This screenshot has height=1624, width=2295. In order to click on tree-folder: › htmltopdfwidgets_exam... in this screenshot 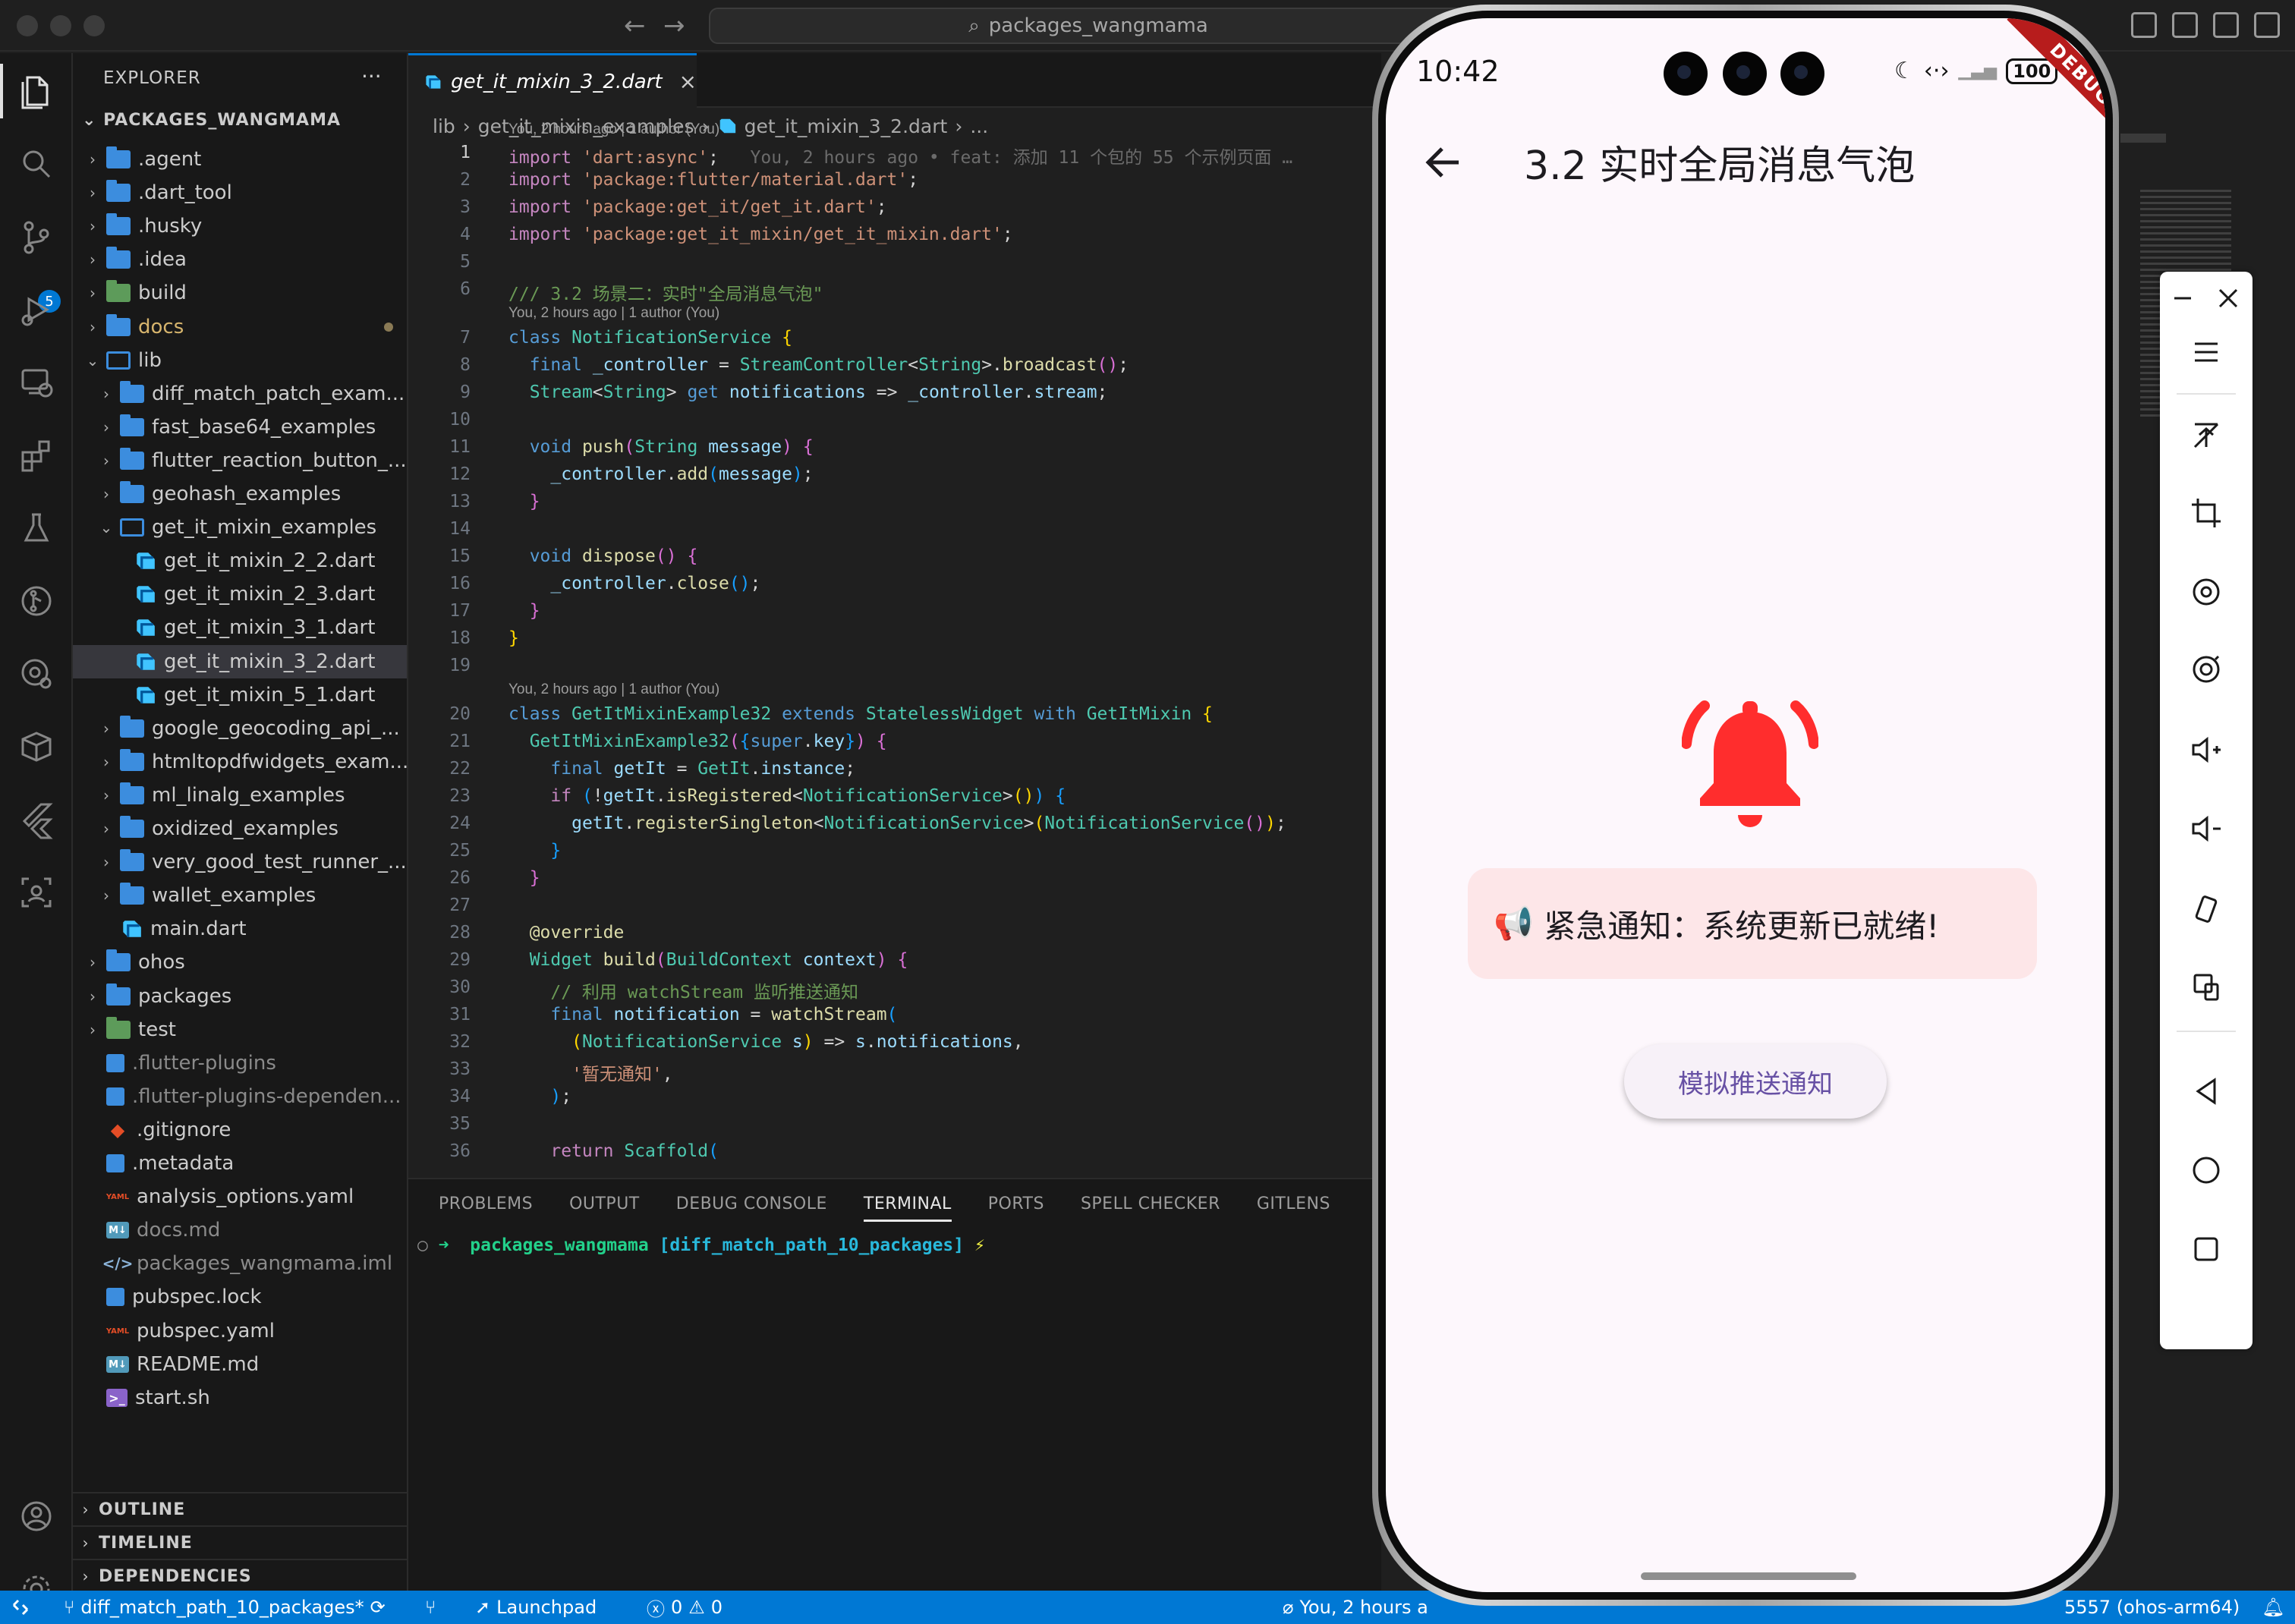, I will do `click(240, 762)`.